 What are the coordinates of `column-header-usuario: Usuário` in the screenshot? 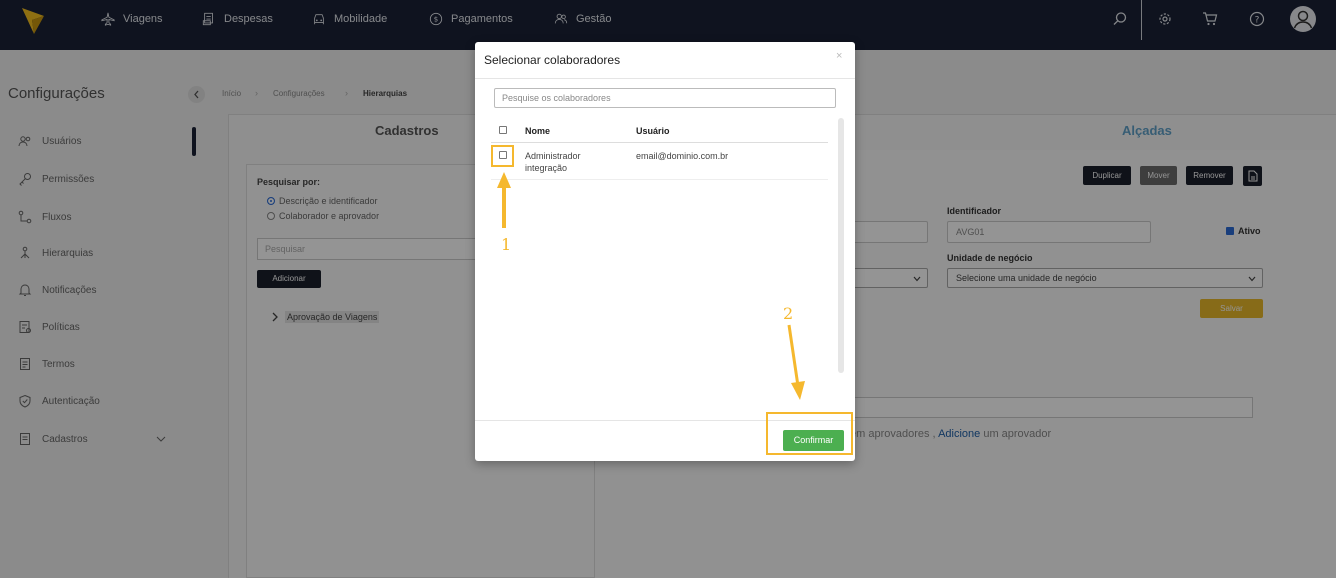 It's located at (653, 131).